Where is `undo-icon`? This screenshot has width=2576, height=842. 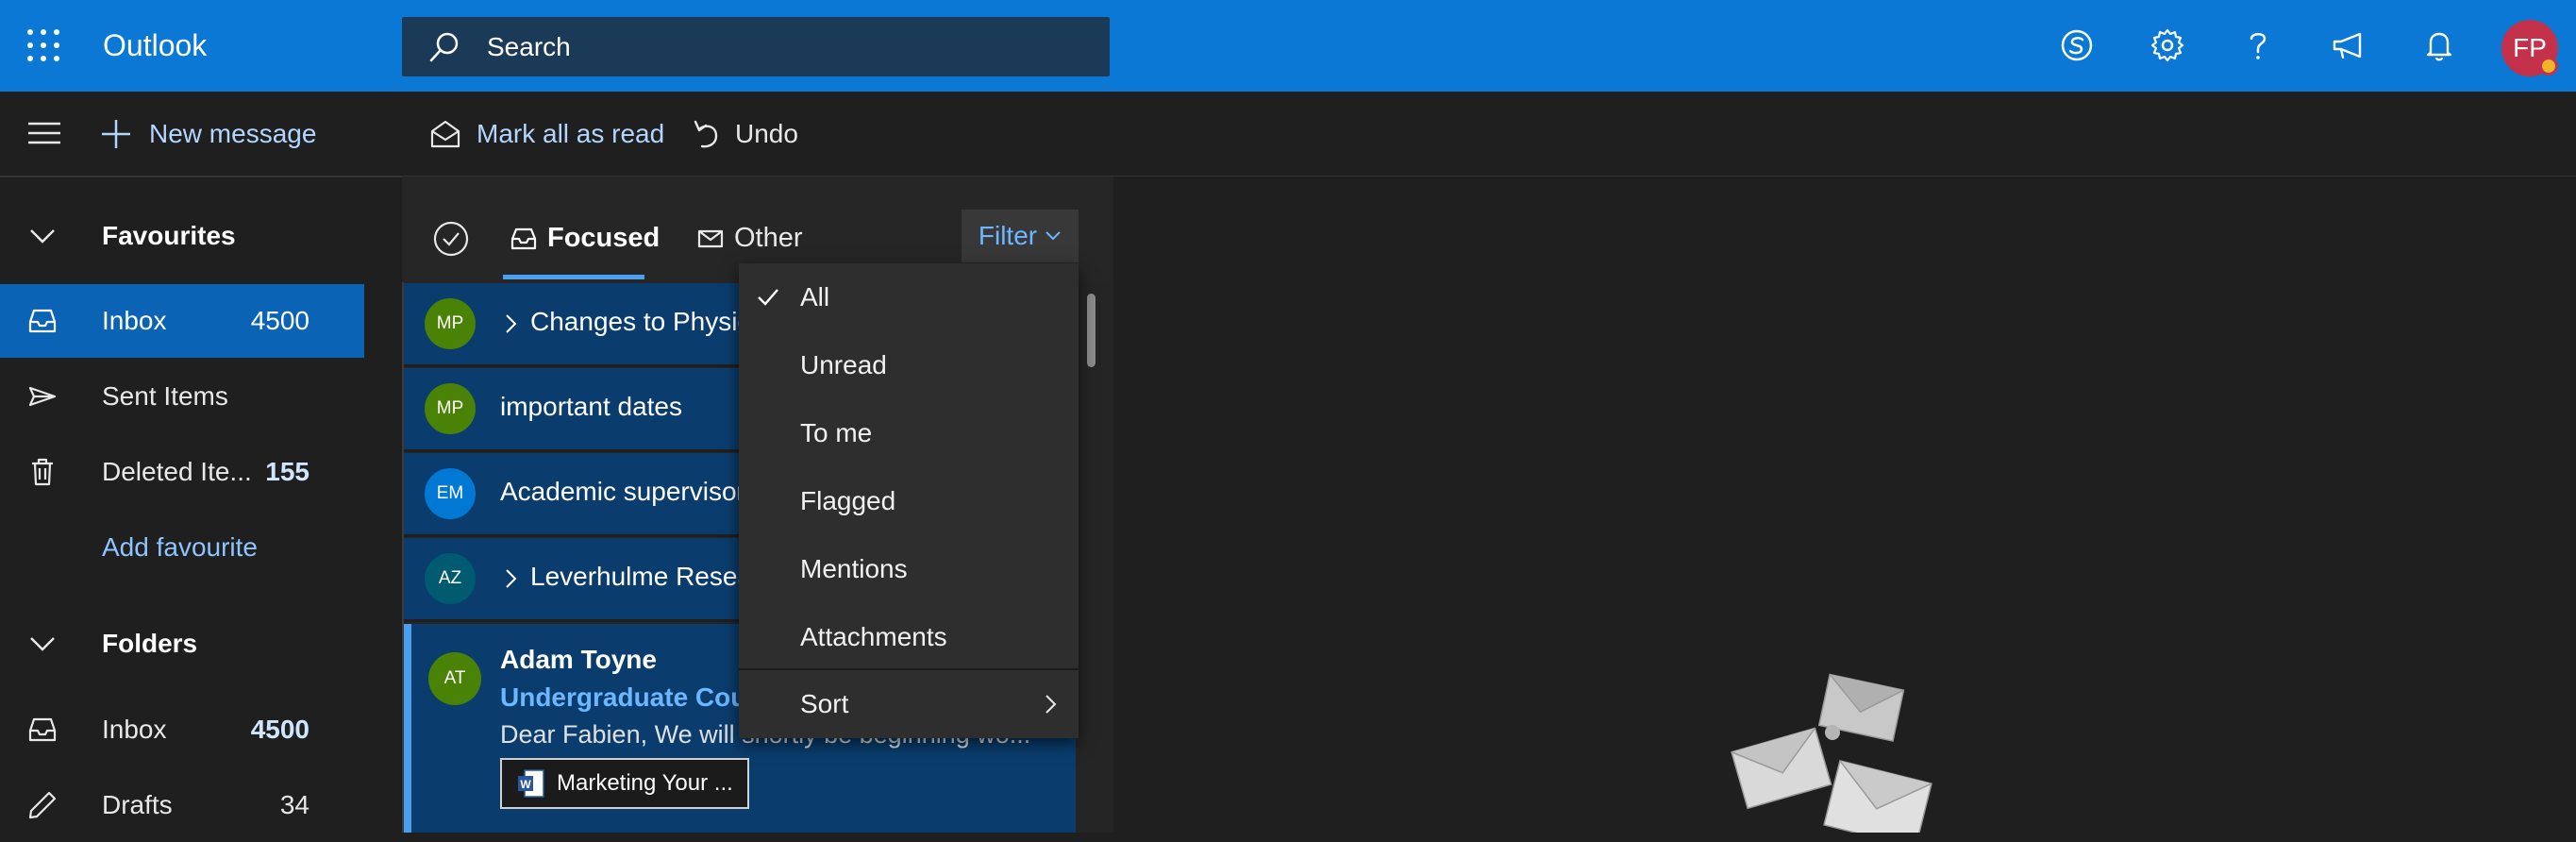
undo-icon is located at coordinates (706, 134).